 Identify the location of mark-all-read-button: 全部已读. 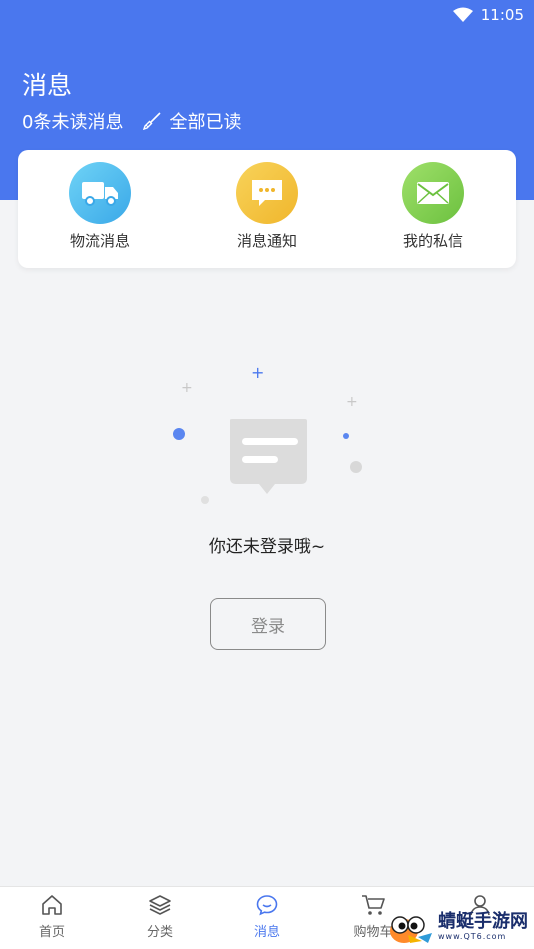
(192, 121).